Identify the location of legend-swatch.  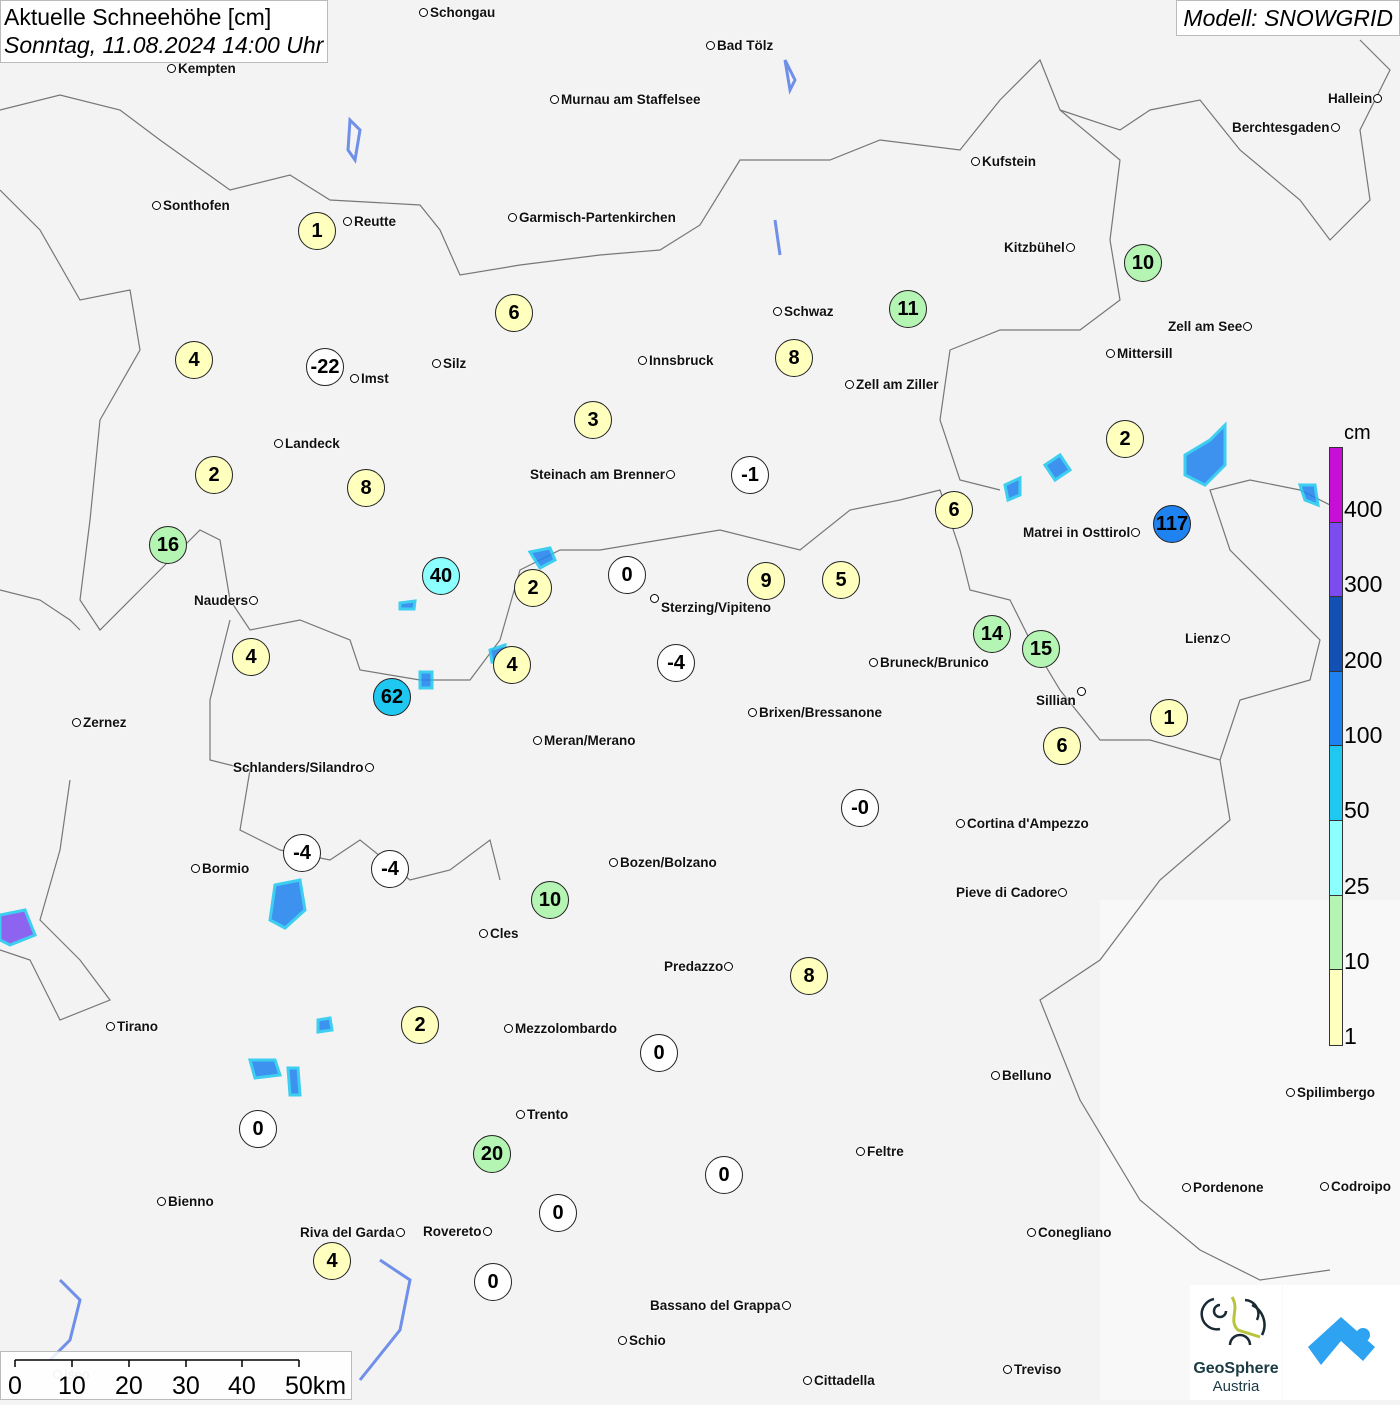
(1336, 634).